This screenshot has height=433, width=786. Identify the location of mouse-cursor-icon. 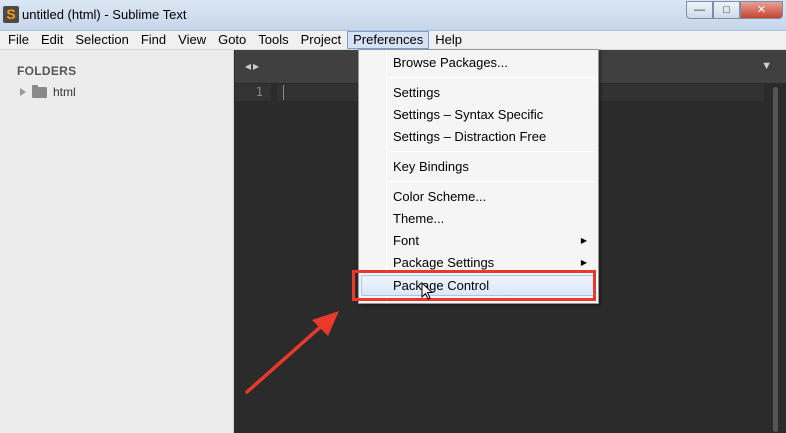
(427, 291).